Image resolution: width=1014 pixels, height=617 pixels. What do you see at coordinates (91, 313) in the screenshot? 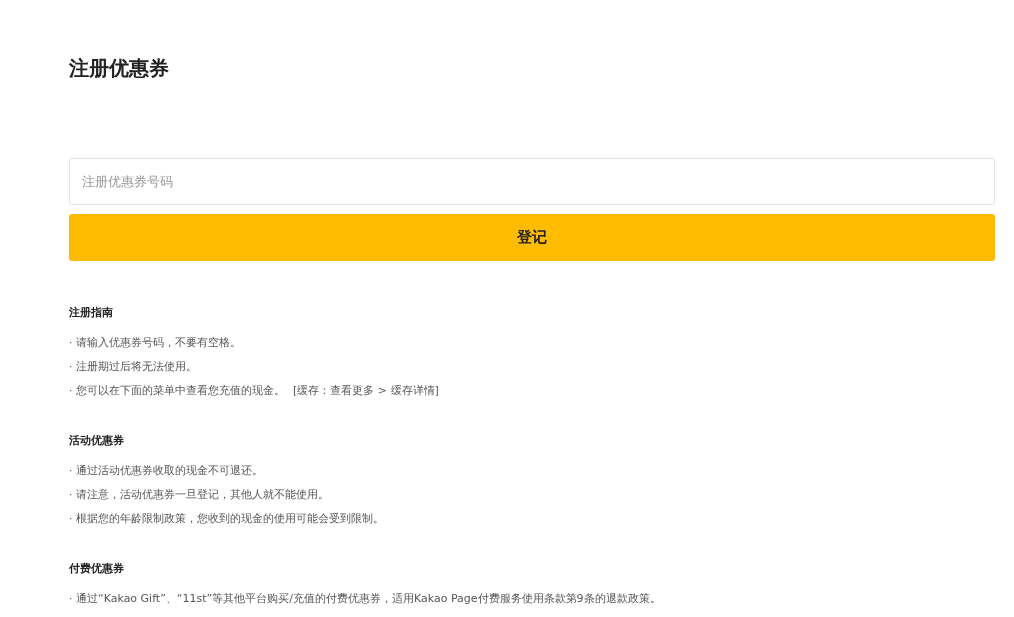
I see `section-heading: 注册指南` at bounding box center [91, 313].